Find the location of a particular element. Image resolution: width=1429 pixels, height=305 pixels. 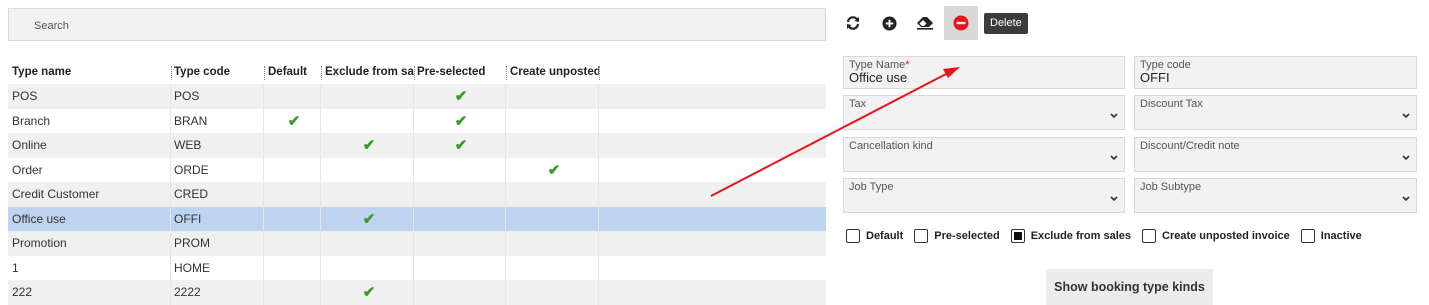

tax-select: Tax is located at coordinates (984, 112).